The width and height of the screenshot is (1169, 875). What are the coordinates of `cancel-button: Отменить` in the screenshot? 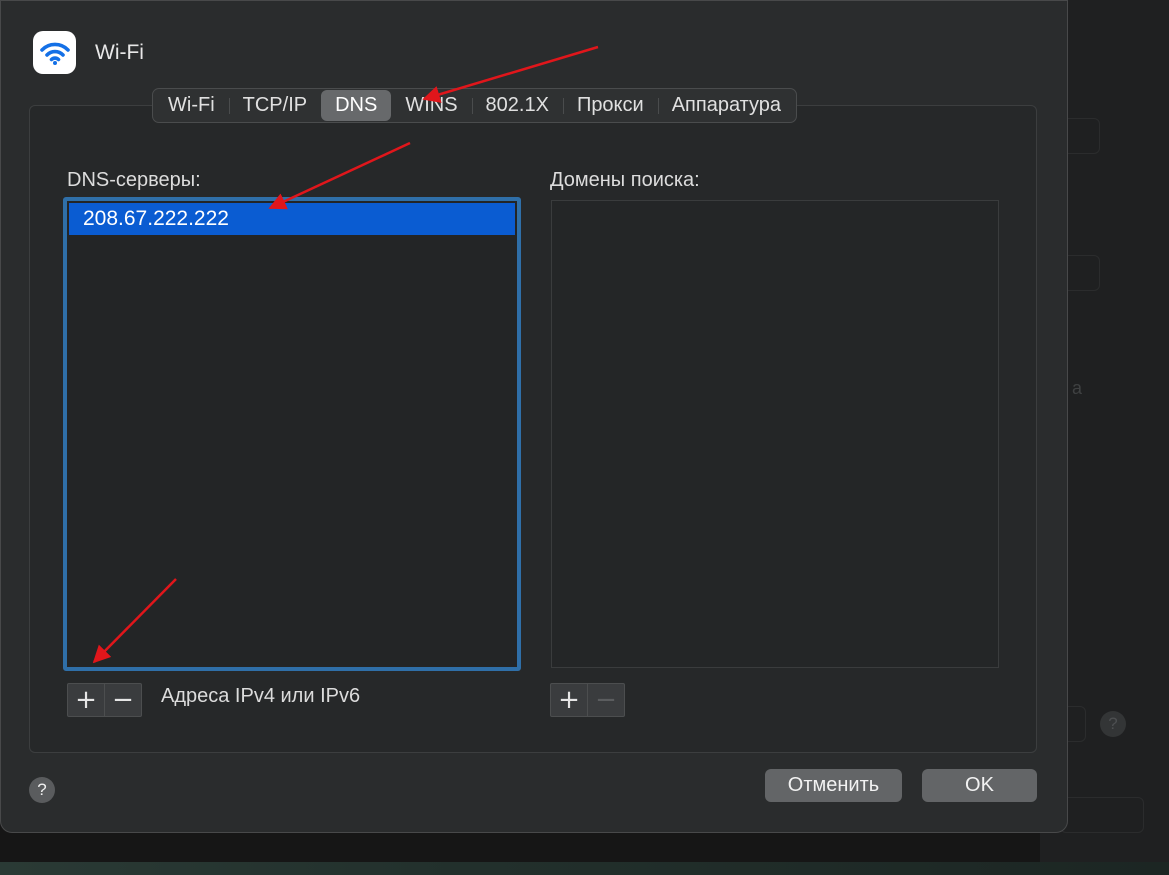 It's located at (833, 785).